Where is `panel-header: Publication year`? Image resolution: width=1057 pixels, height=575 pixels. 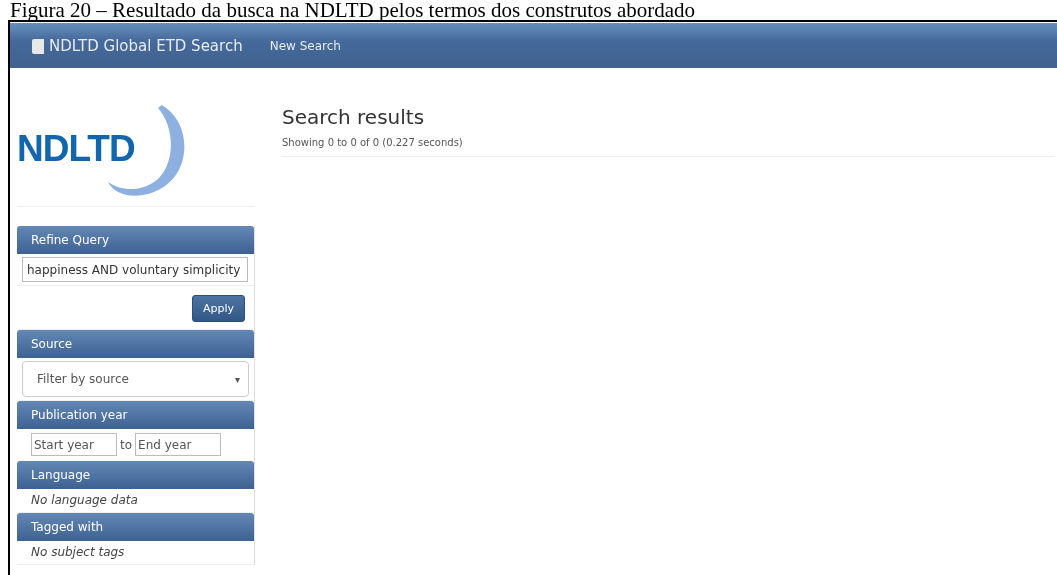
panel-header: Publication year is located at coordinates (135, 415).